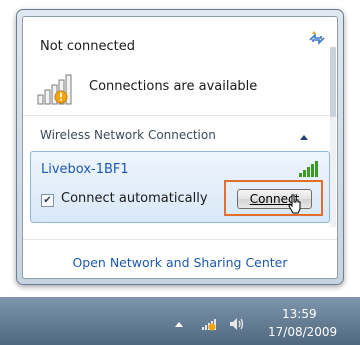  I want to click on scrollbar-thumb, so click(333, 82).